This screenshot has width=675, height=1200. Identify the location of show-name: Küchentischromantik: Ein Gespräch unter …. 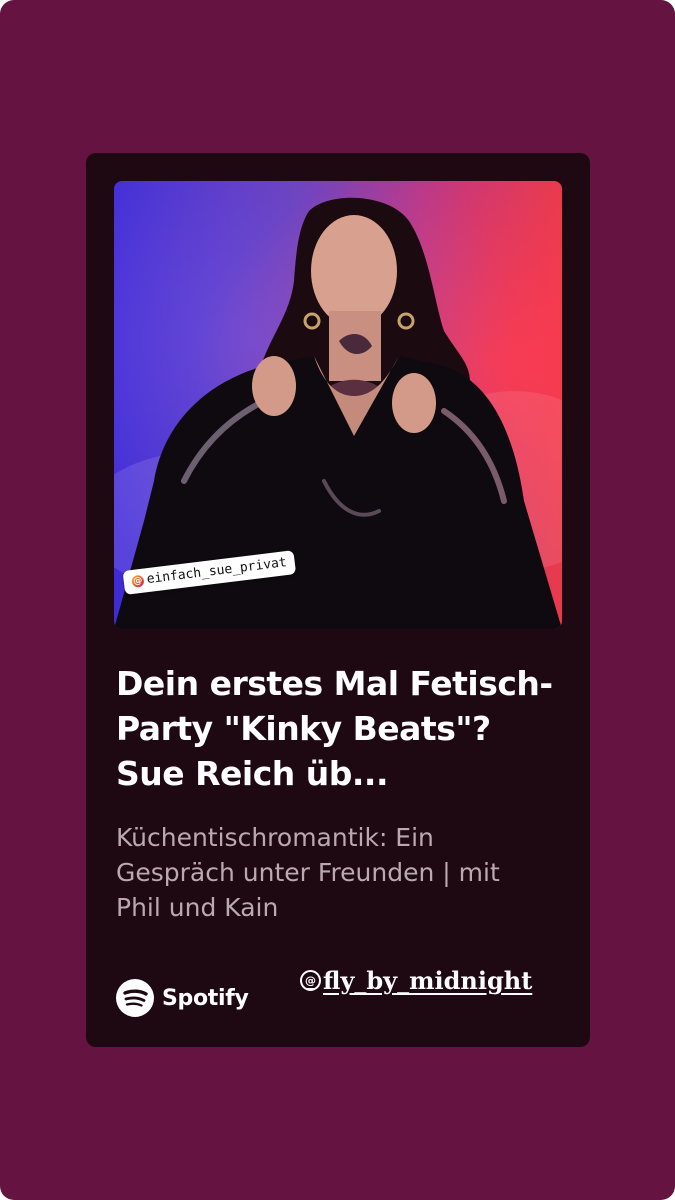
(308, 872).